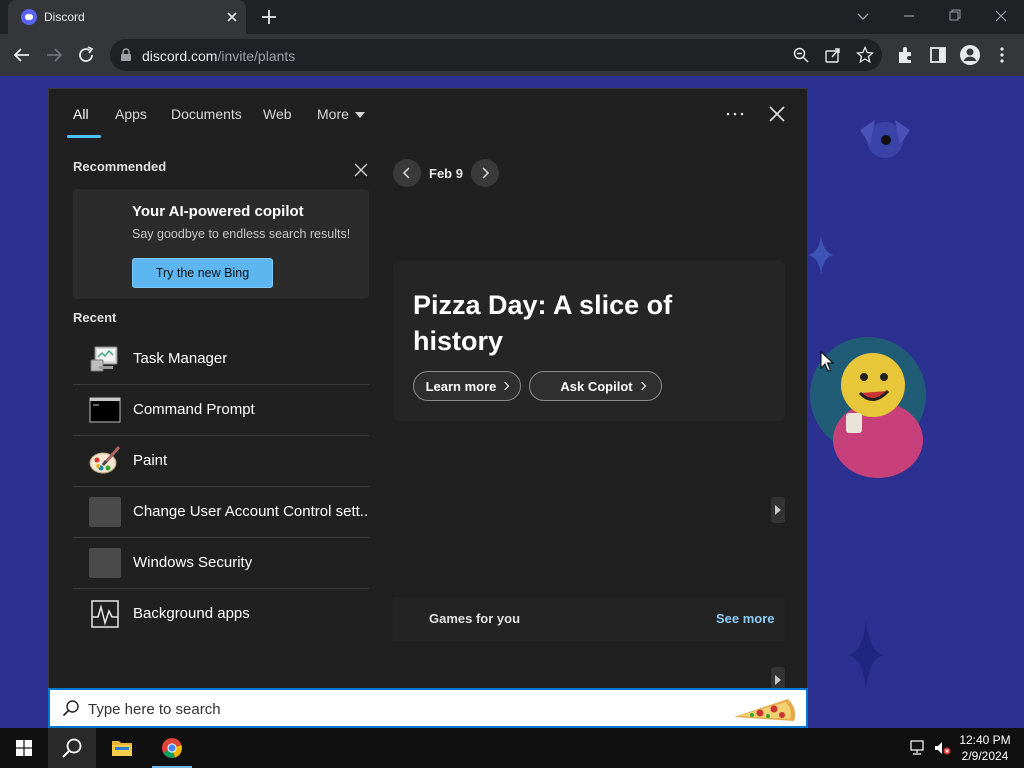 The image size is (1024, 768). Describe the element at coordinates (277, 114) in the screenshot. I see `tab-web: Web` at that location.